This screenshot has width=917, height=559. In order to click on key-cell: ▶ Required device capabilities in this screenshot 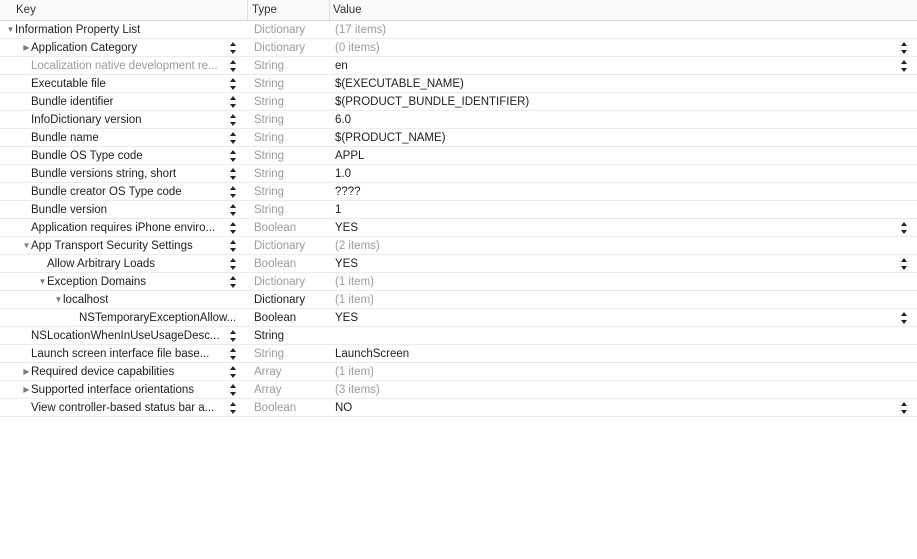, I will do `click(124, 372)`.